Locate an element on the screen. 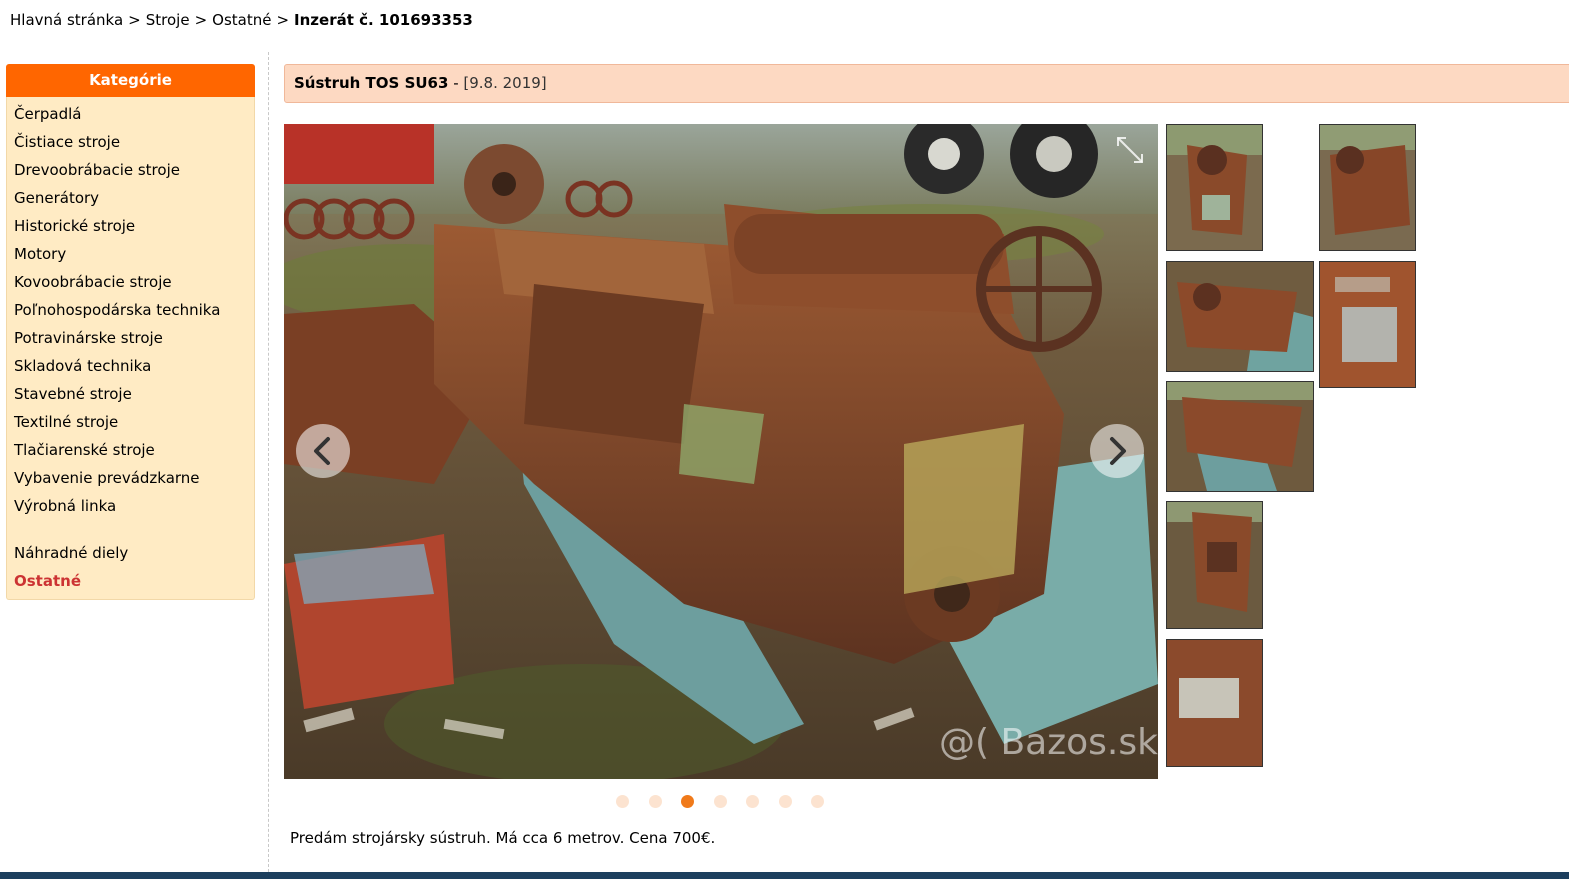 The width and height of the screenshot is (1569, 879). breadcrumb-current: Inzerát č. 101693353 is located at coordinates (383, 20).